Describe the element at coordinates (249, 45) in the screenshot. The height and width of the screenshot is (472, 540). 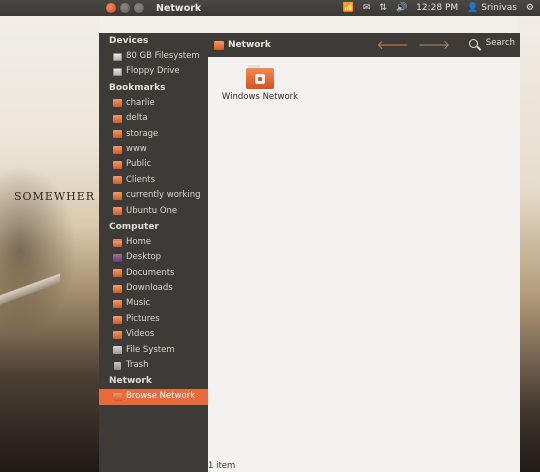
I see `location-label: Network` at that location.